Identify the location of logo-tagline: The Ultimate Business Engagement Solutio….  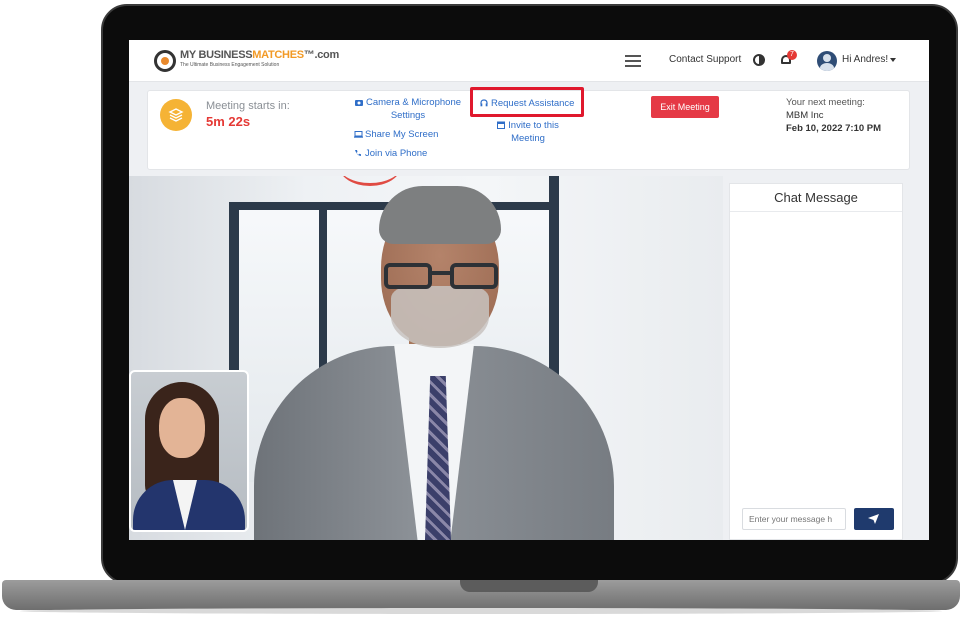
(230, 65).